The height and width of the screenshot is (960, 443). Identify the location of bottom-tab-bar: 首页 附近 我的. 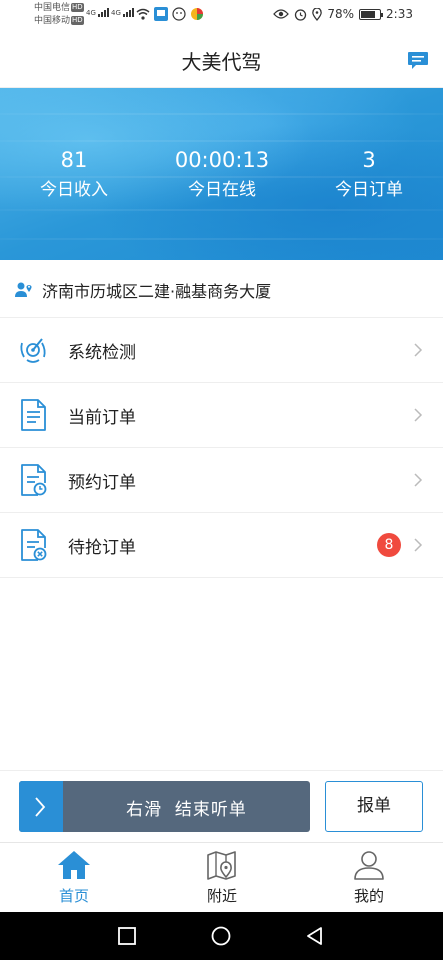
(221, 877).